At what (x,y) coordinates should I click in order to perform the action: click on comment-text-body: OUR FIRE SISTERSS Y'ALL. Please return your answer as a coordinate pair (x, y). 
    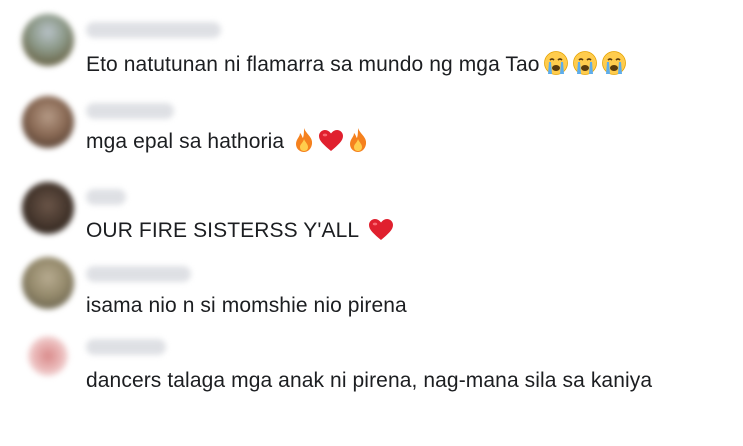
    Looking at the image, I should click on (223, 230).